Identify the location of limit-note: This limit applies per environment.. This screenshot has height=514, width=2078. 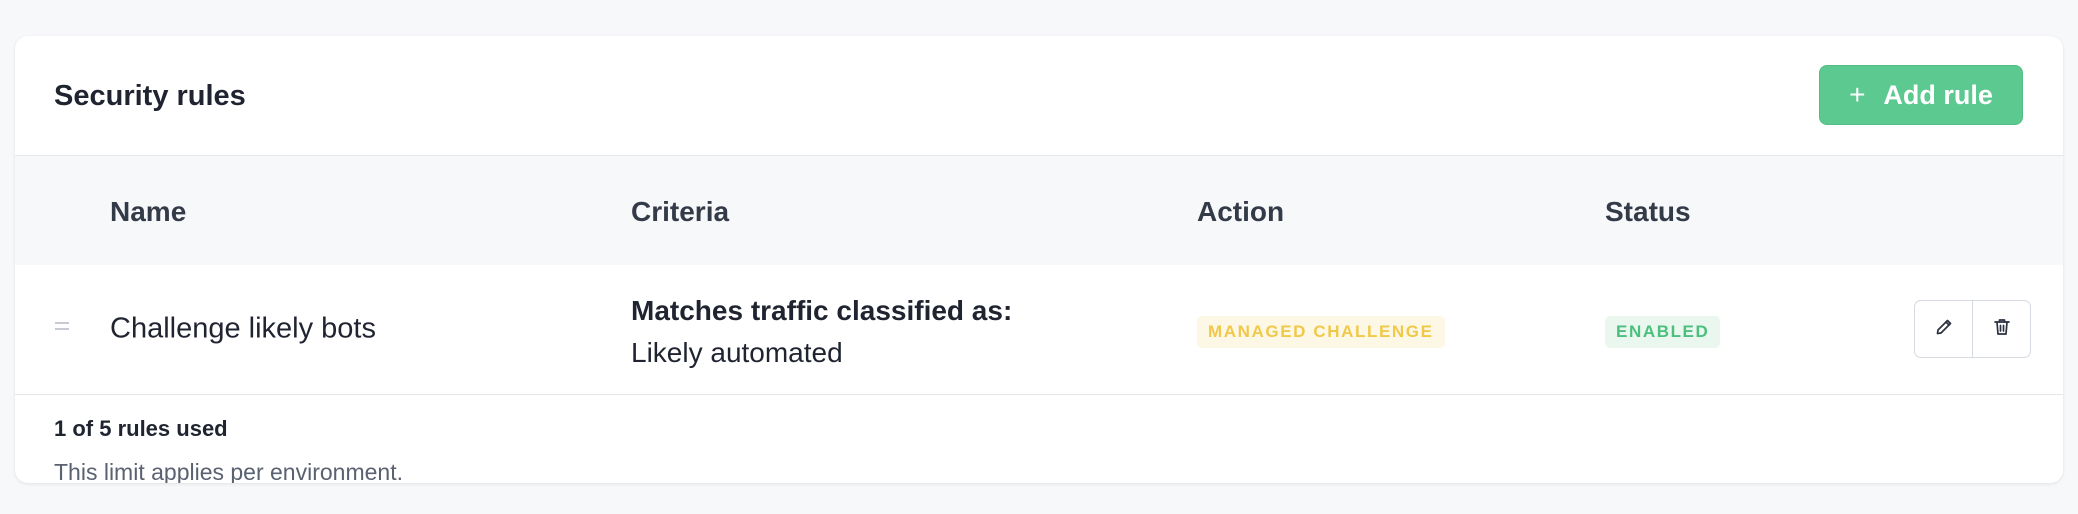
(228, 471).